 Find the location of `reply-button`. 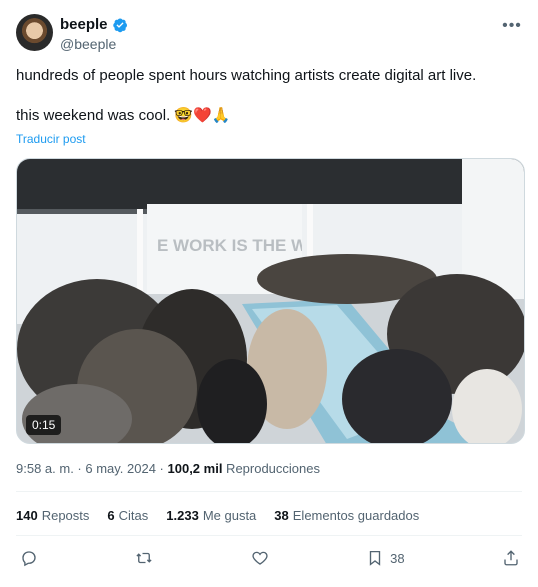

reply-button is located at coordinates (29, 558).